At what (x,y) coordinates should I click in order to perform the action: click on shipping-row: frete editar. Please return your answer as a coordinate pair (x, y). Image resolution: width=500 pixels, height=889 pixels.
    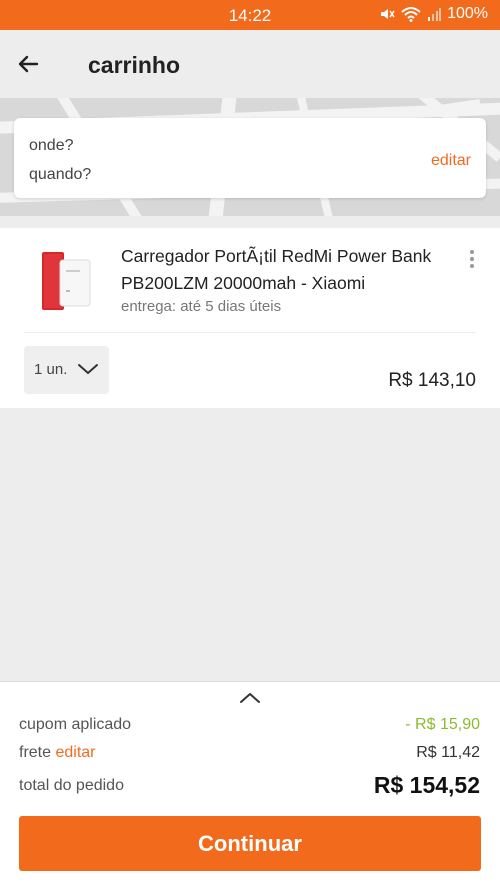
    Looking at the image, I should click on (57, 753).